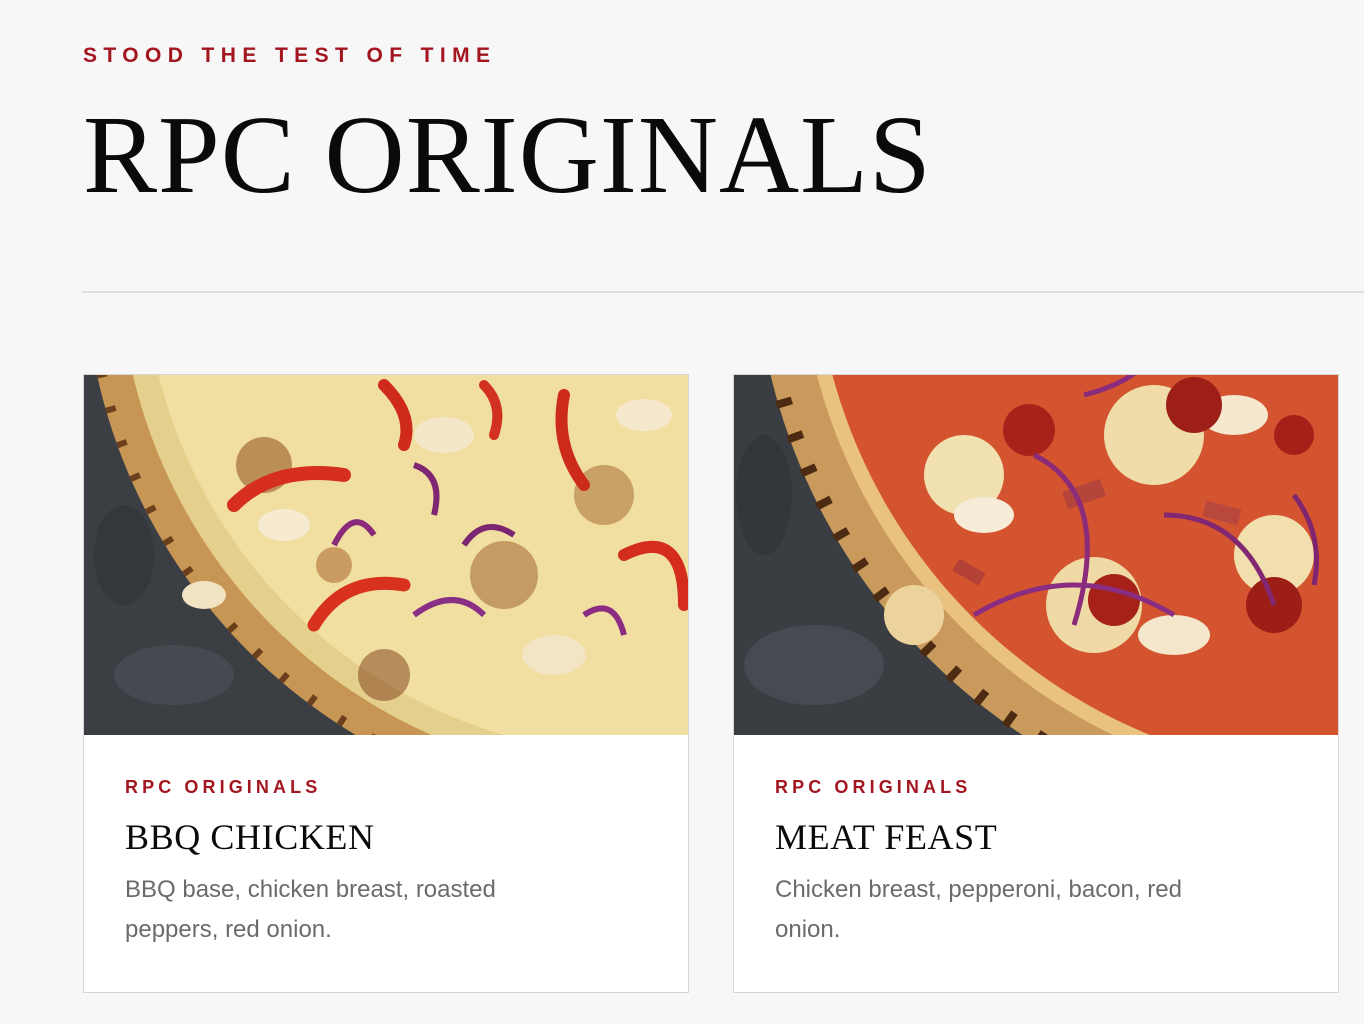 The width and height of the screenshot is (1364, 1024). What do you see at coordinates (723, 292) in the screenshot?
I see `section-divider` at bounding box center [723, 292].